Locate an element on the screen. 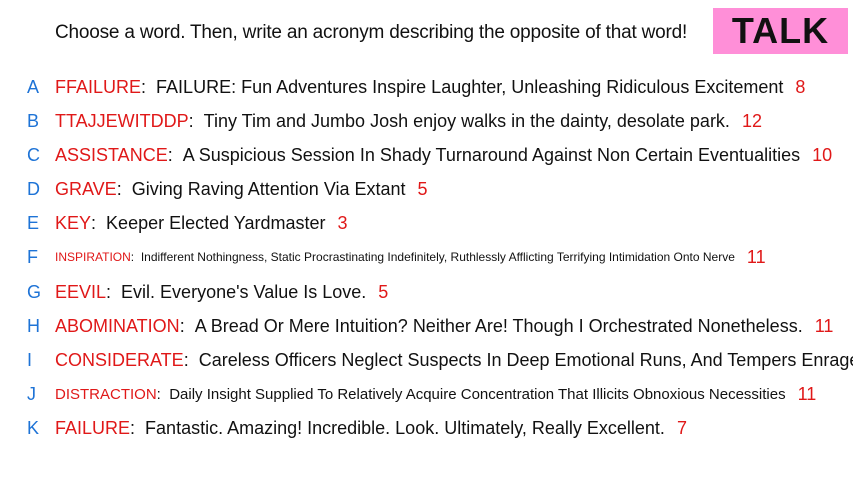 Image resolution: width=853 pixels, height=480 pixels. entry-content: KEY: Keeper Elected Yardmaster 3 is located at coordinates (201, 222).